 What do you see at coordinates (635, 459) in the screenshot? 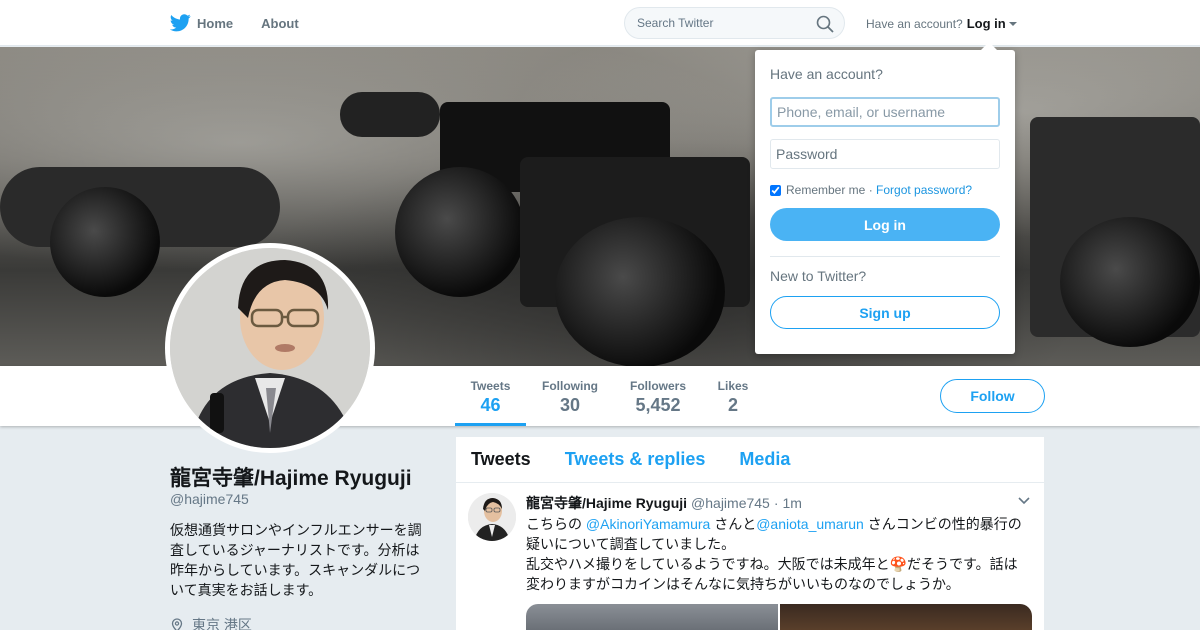
I see `tab-tweets-replies: Tweets & replies` at bounding box center [635, 459].